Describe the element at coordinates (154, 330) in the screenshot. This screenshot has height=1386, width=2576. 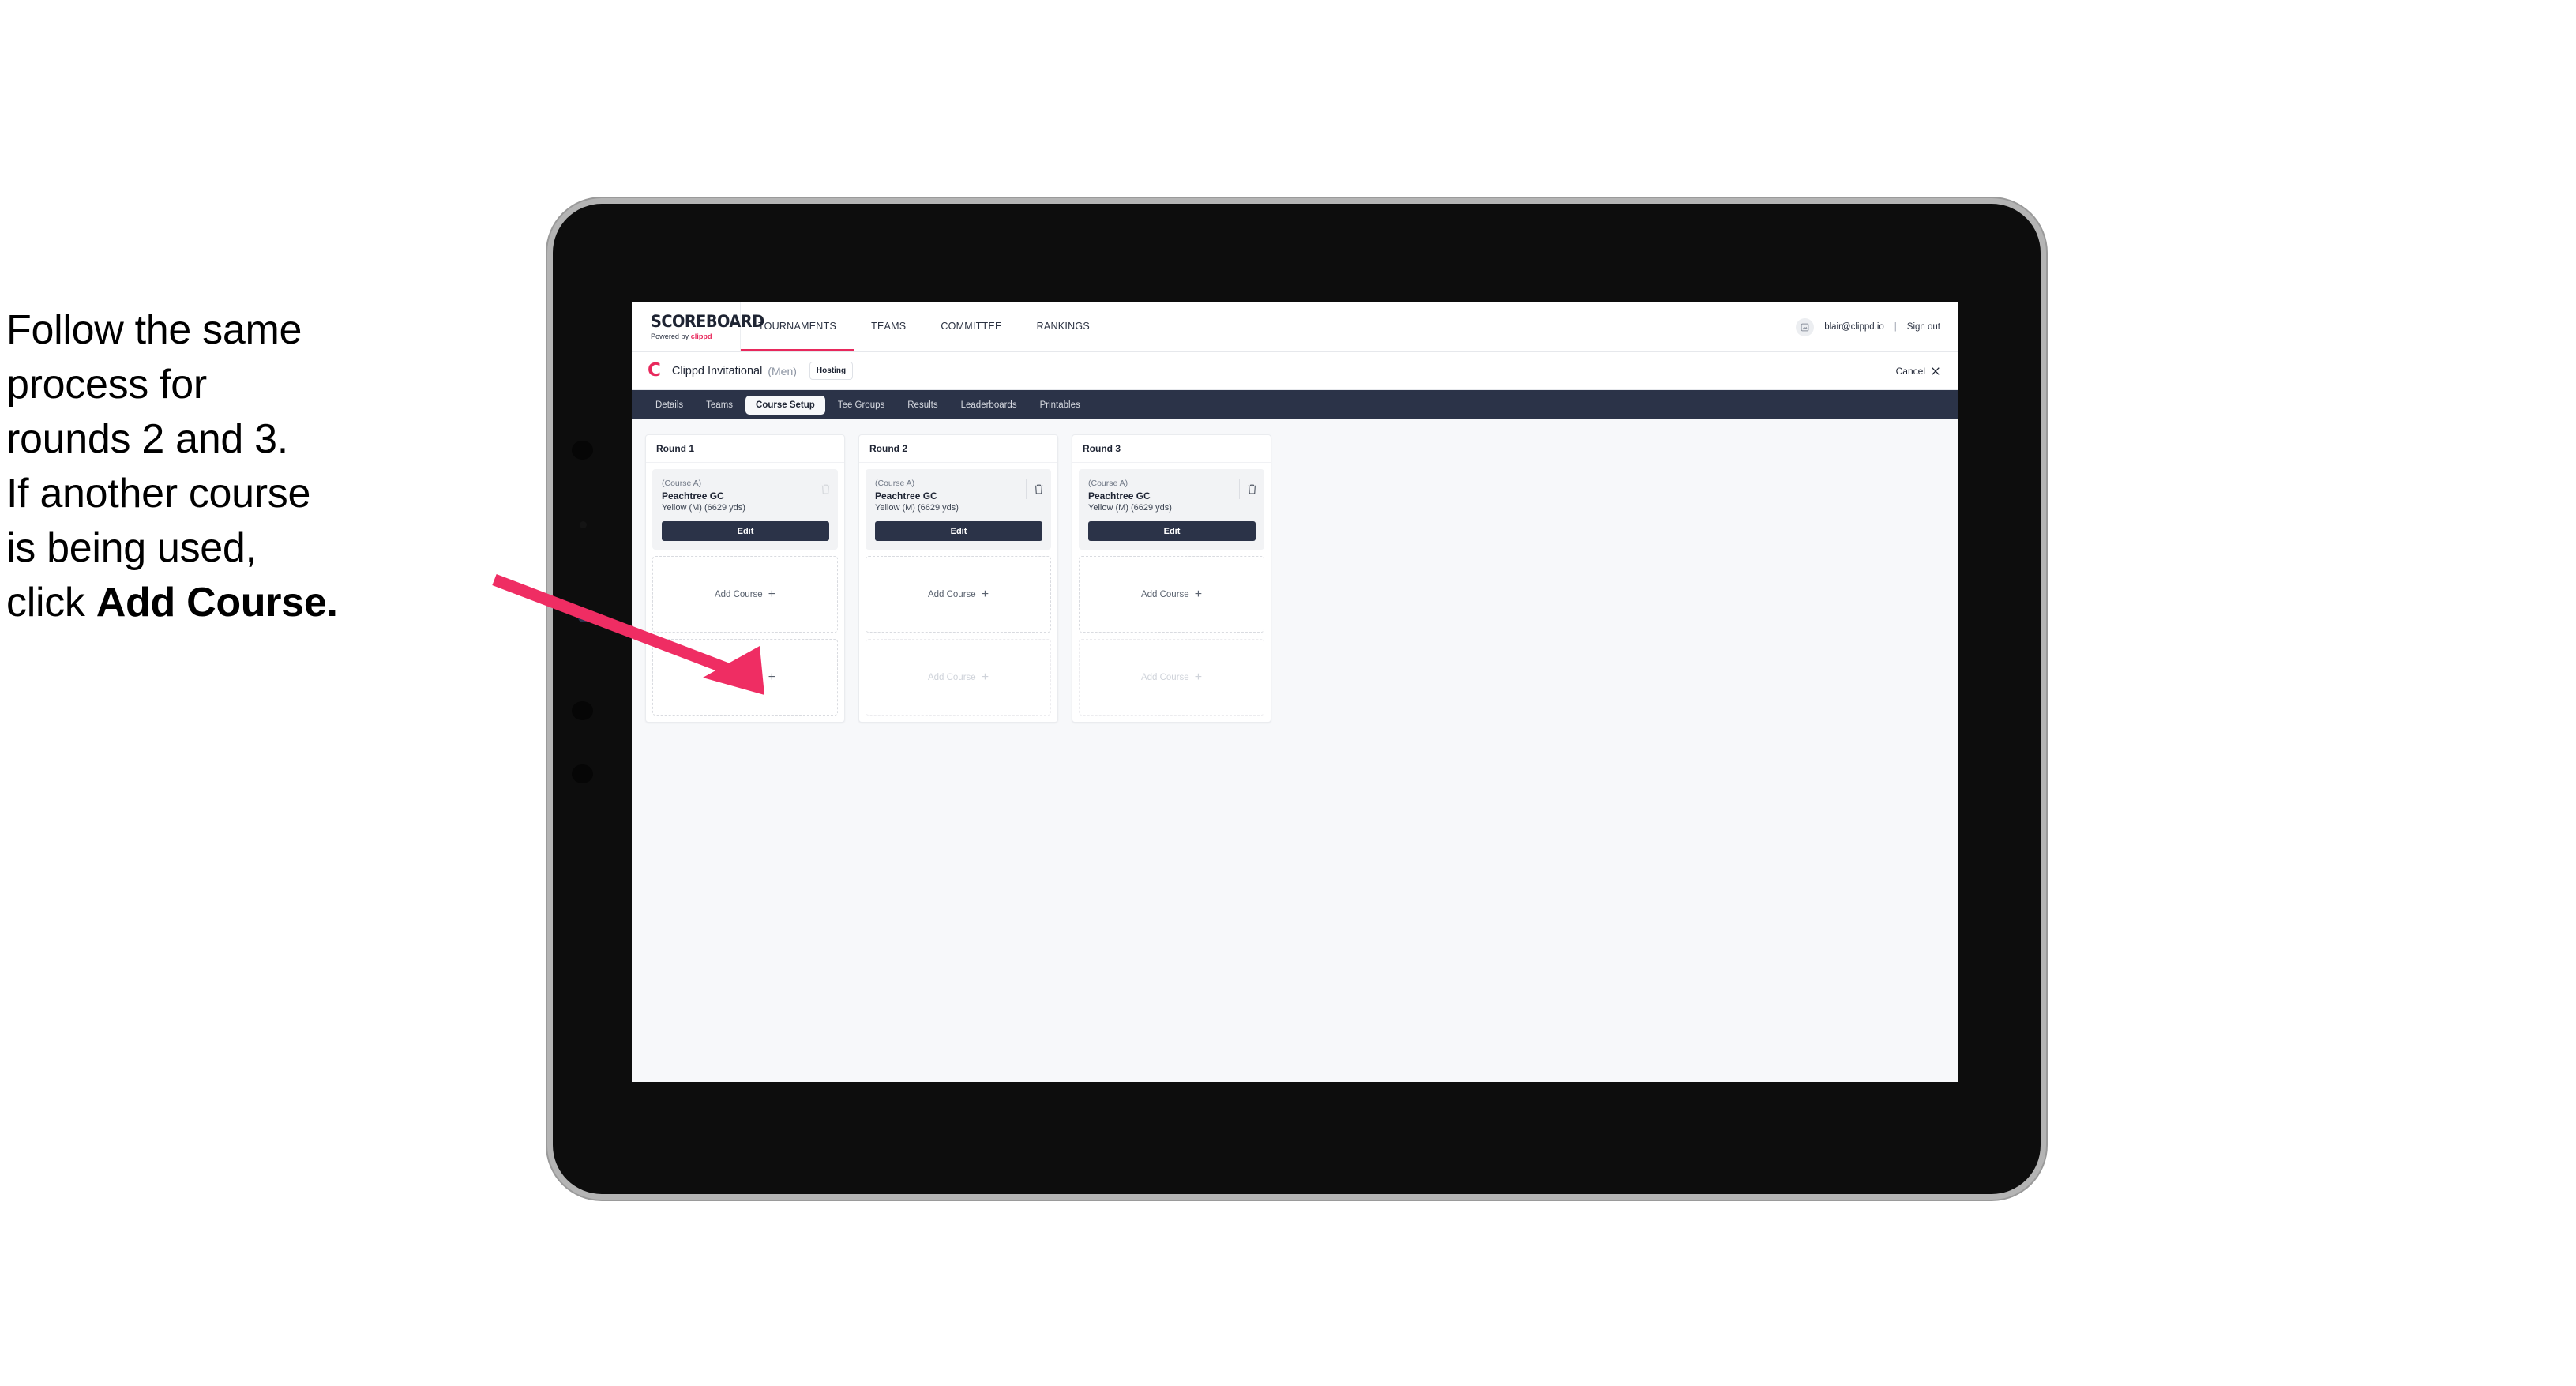
I see `caption-text: Follow the same` at that location.